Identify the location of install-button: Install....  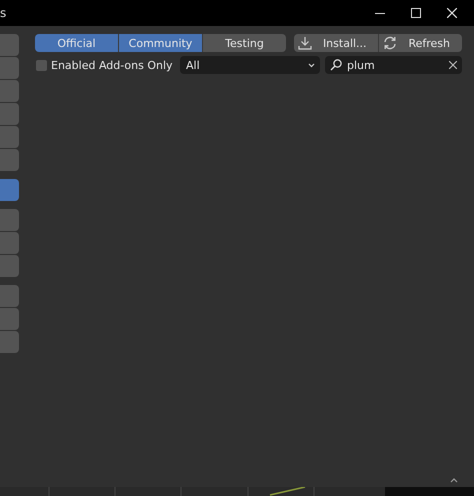
(336, 43).